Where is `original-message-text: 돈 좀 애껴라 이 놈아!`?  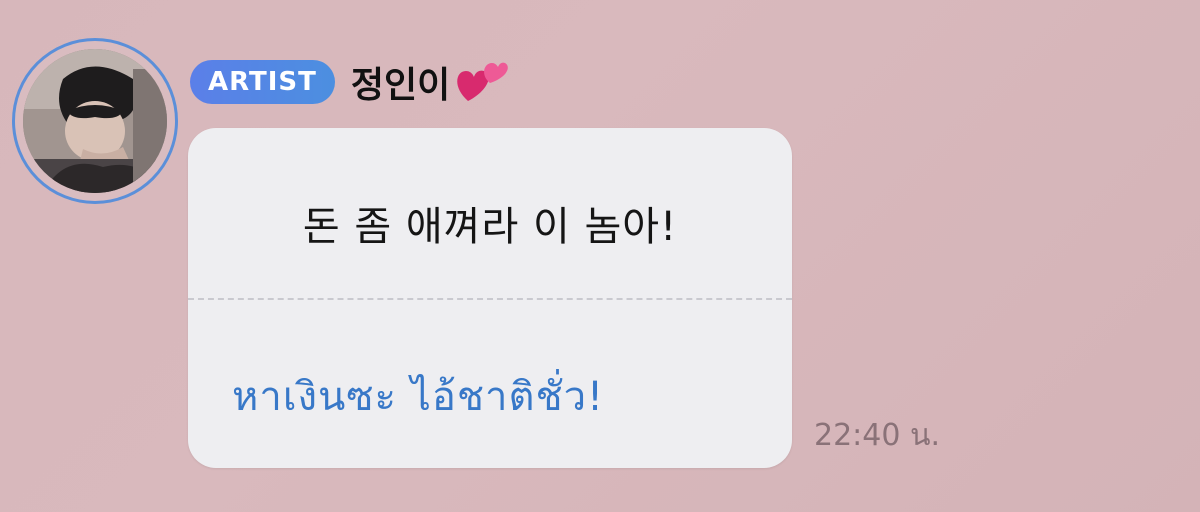
original-message-text: 돈 좀 애껴라 이 놈아! is located at coordinates (490, 227).